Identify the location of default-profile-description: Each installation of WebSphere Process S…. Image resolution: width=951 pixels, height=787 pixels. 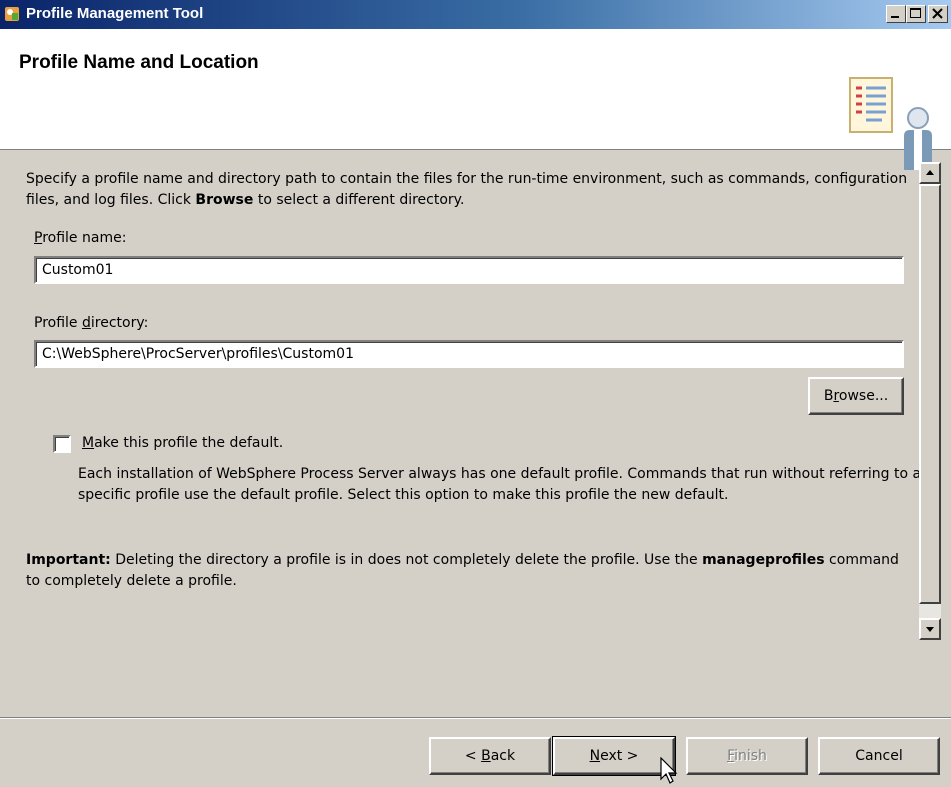
(500, 484).